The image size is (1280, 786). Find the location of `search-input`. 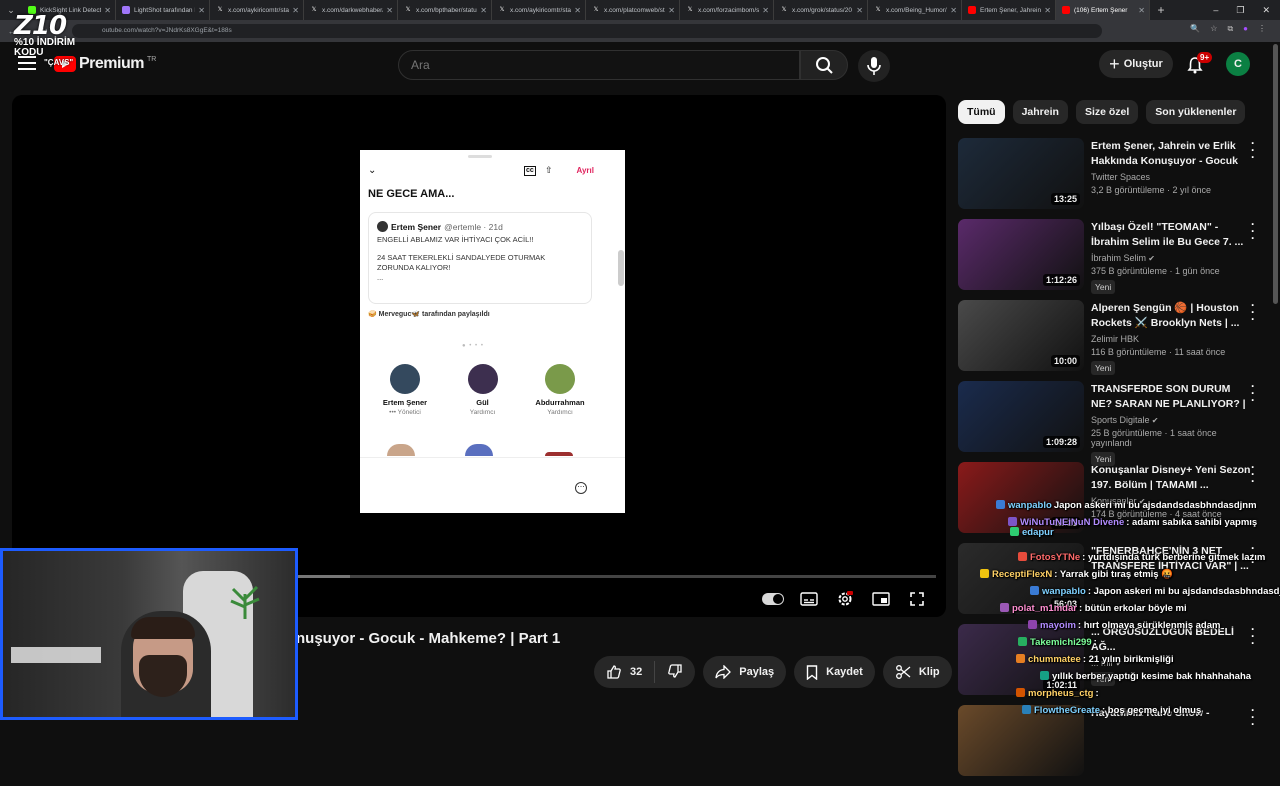

search-input is located at coordinates (591, 65).